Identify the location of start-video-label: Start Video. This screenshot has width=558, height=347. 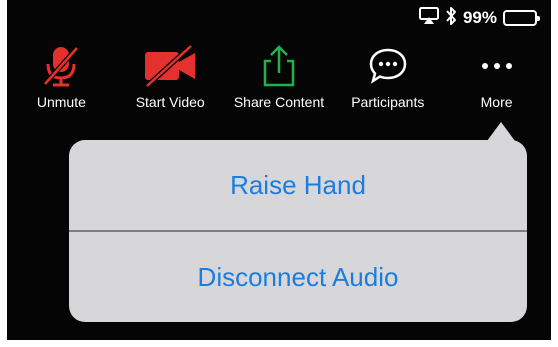
(170, 102).